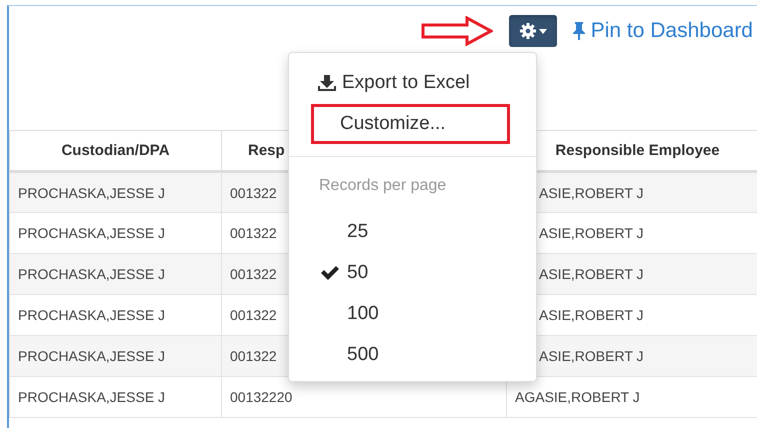  Describe the element at coordinates (542, 31) in the screenshot. I see `caret-icon` at that location.